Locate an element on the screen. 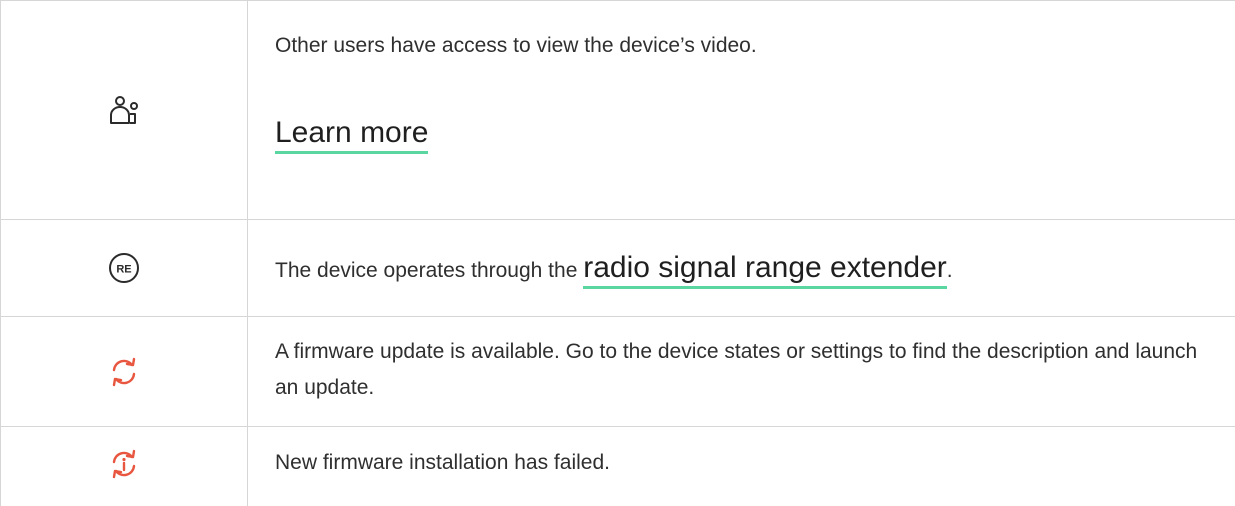 The image size is (1235, 506). row-text: New firmware installation has failed. is located at coordinates (442, 462).